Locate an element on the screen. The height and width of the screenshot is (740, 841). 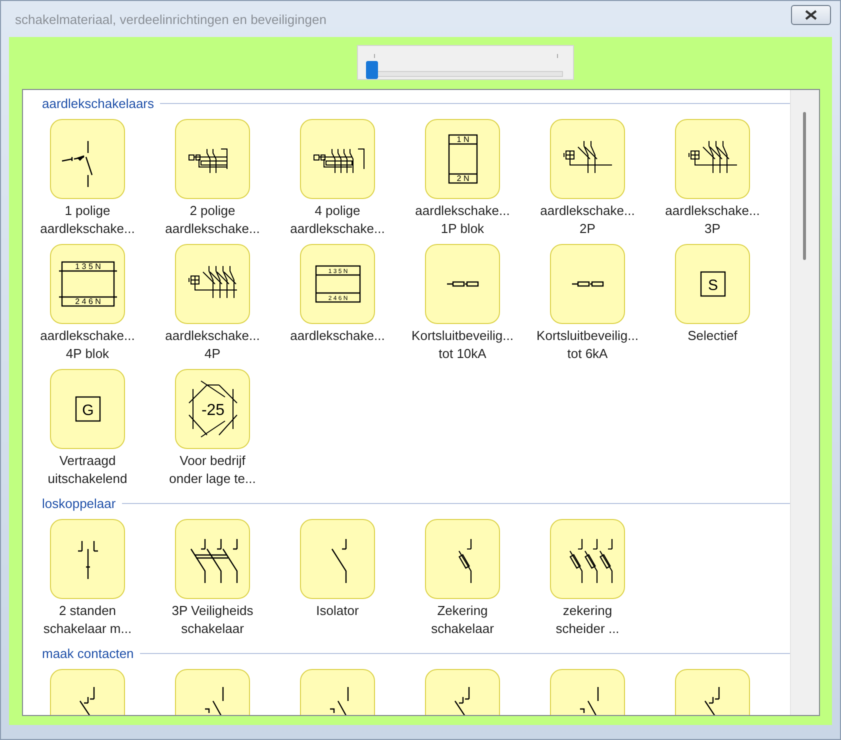
scrollbar is located at coordinates (804, 402).